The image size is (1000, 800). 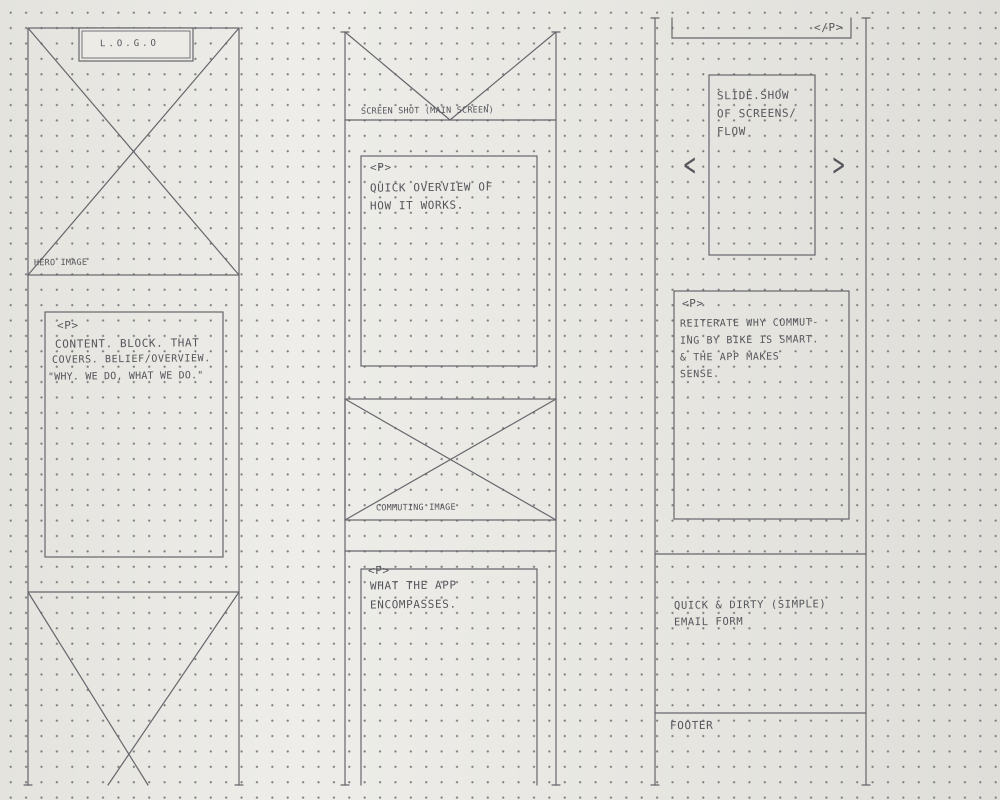 What do you see at coordinates (378, 570) in the screenshot?
I see `encompass-block-tag: <P>` at bounding box center [378, 570].